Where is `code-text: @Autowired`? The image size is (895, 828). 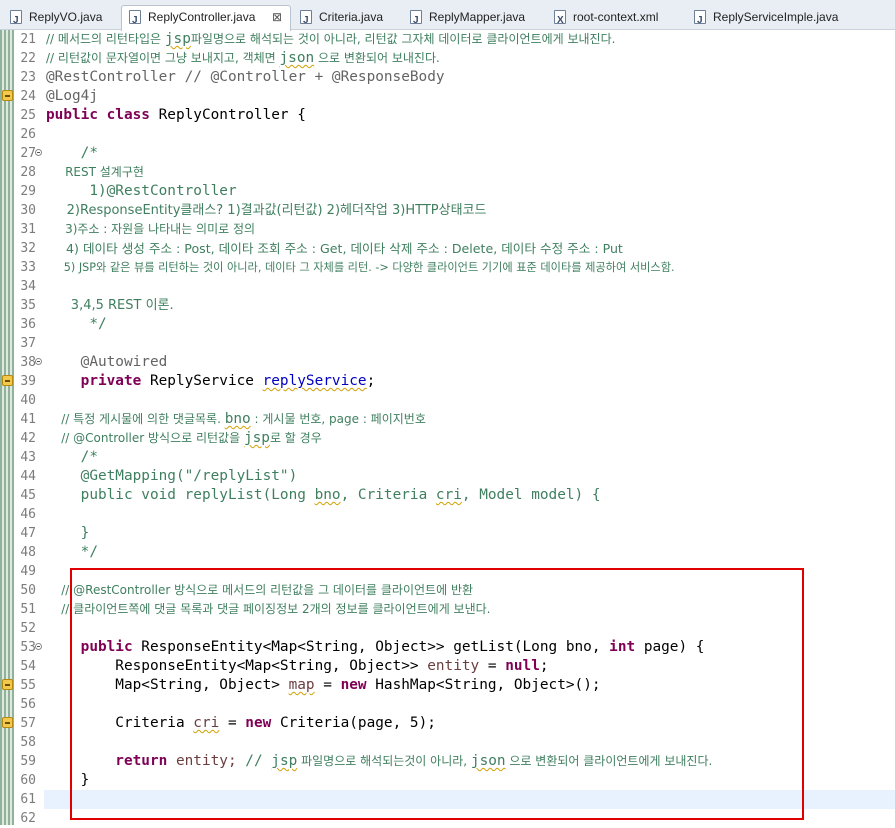 code-text: @Autowired is located at coordinates (107, 362).